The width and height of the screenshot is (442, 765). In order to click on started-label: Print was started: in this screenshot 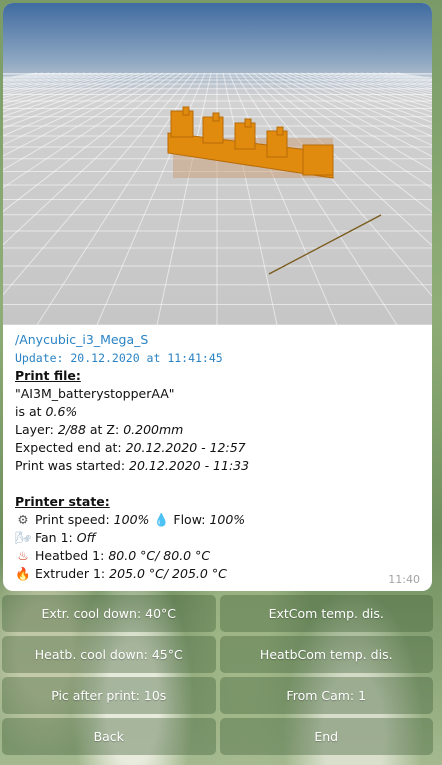, I will do `click(70, 465)`.